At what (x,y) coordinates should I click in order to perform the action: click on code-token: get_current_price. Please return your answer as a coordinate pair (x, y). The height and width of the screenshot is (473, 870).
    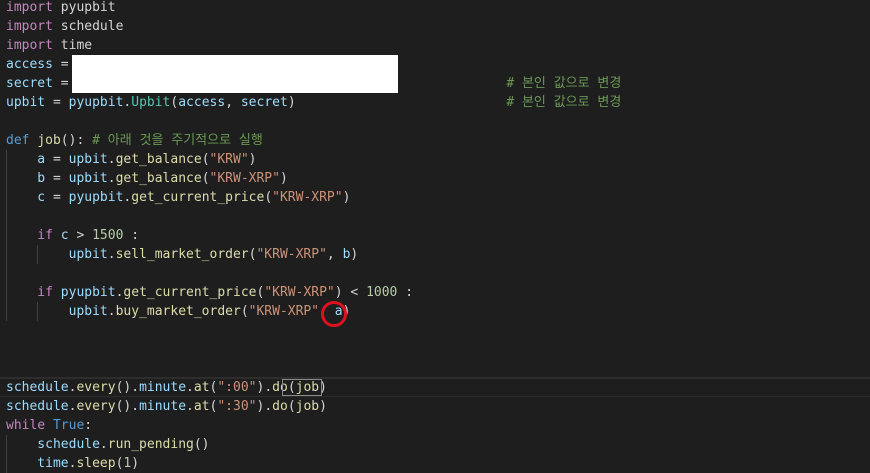
    Looking at the image, I should click on (198, 197).